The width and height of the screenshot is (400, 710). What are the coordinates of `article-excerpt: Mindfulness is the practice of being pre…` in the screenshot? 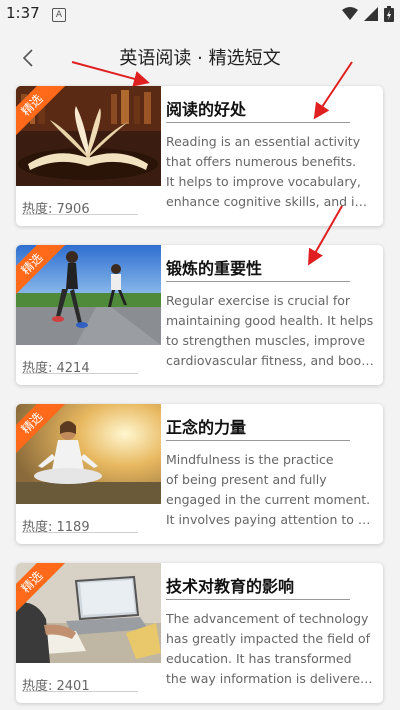 It's located at (270, 490).